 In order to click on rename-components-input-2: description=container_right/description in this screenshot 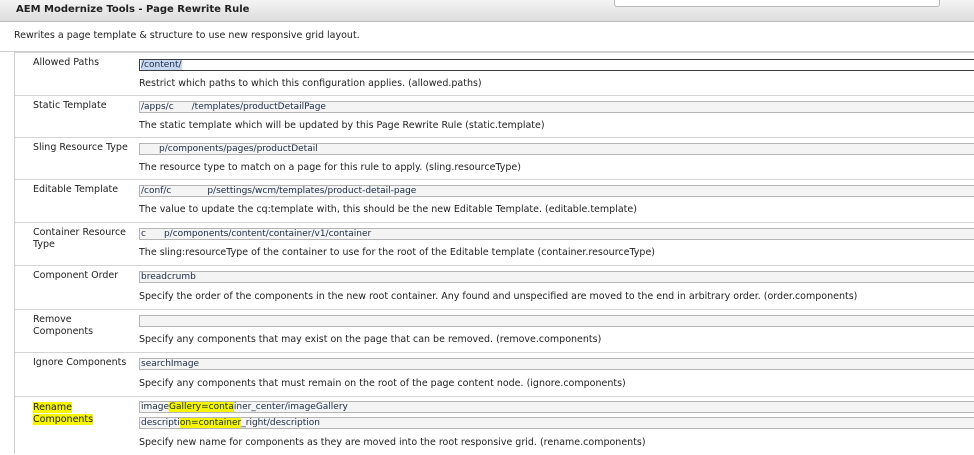, I will do `click(556, 423)`.